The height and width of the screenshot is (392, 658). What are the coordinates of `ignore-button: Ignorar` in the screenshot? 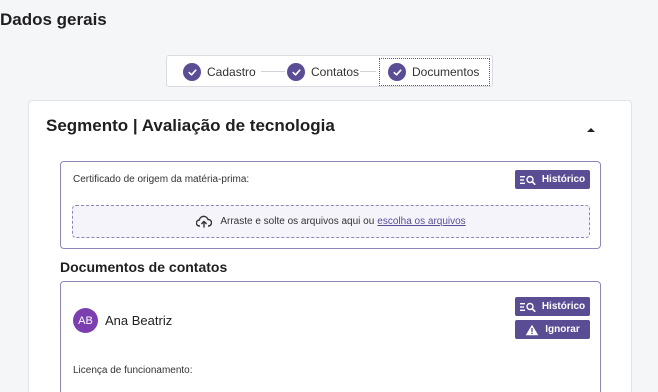 It's located at (552, 329).